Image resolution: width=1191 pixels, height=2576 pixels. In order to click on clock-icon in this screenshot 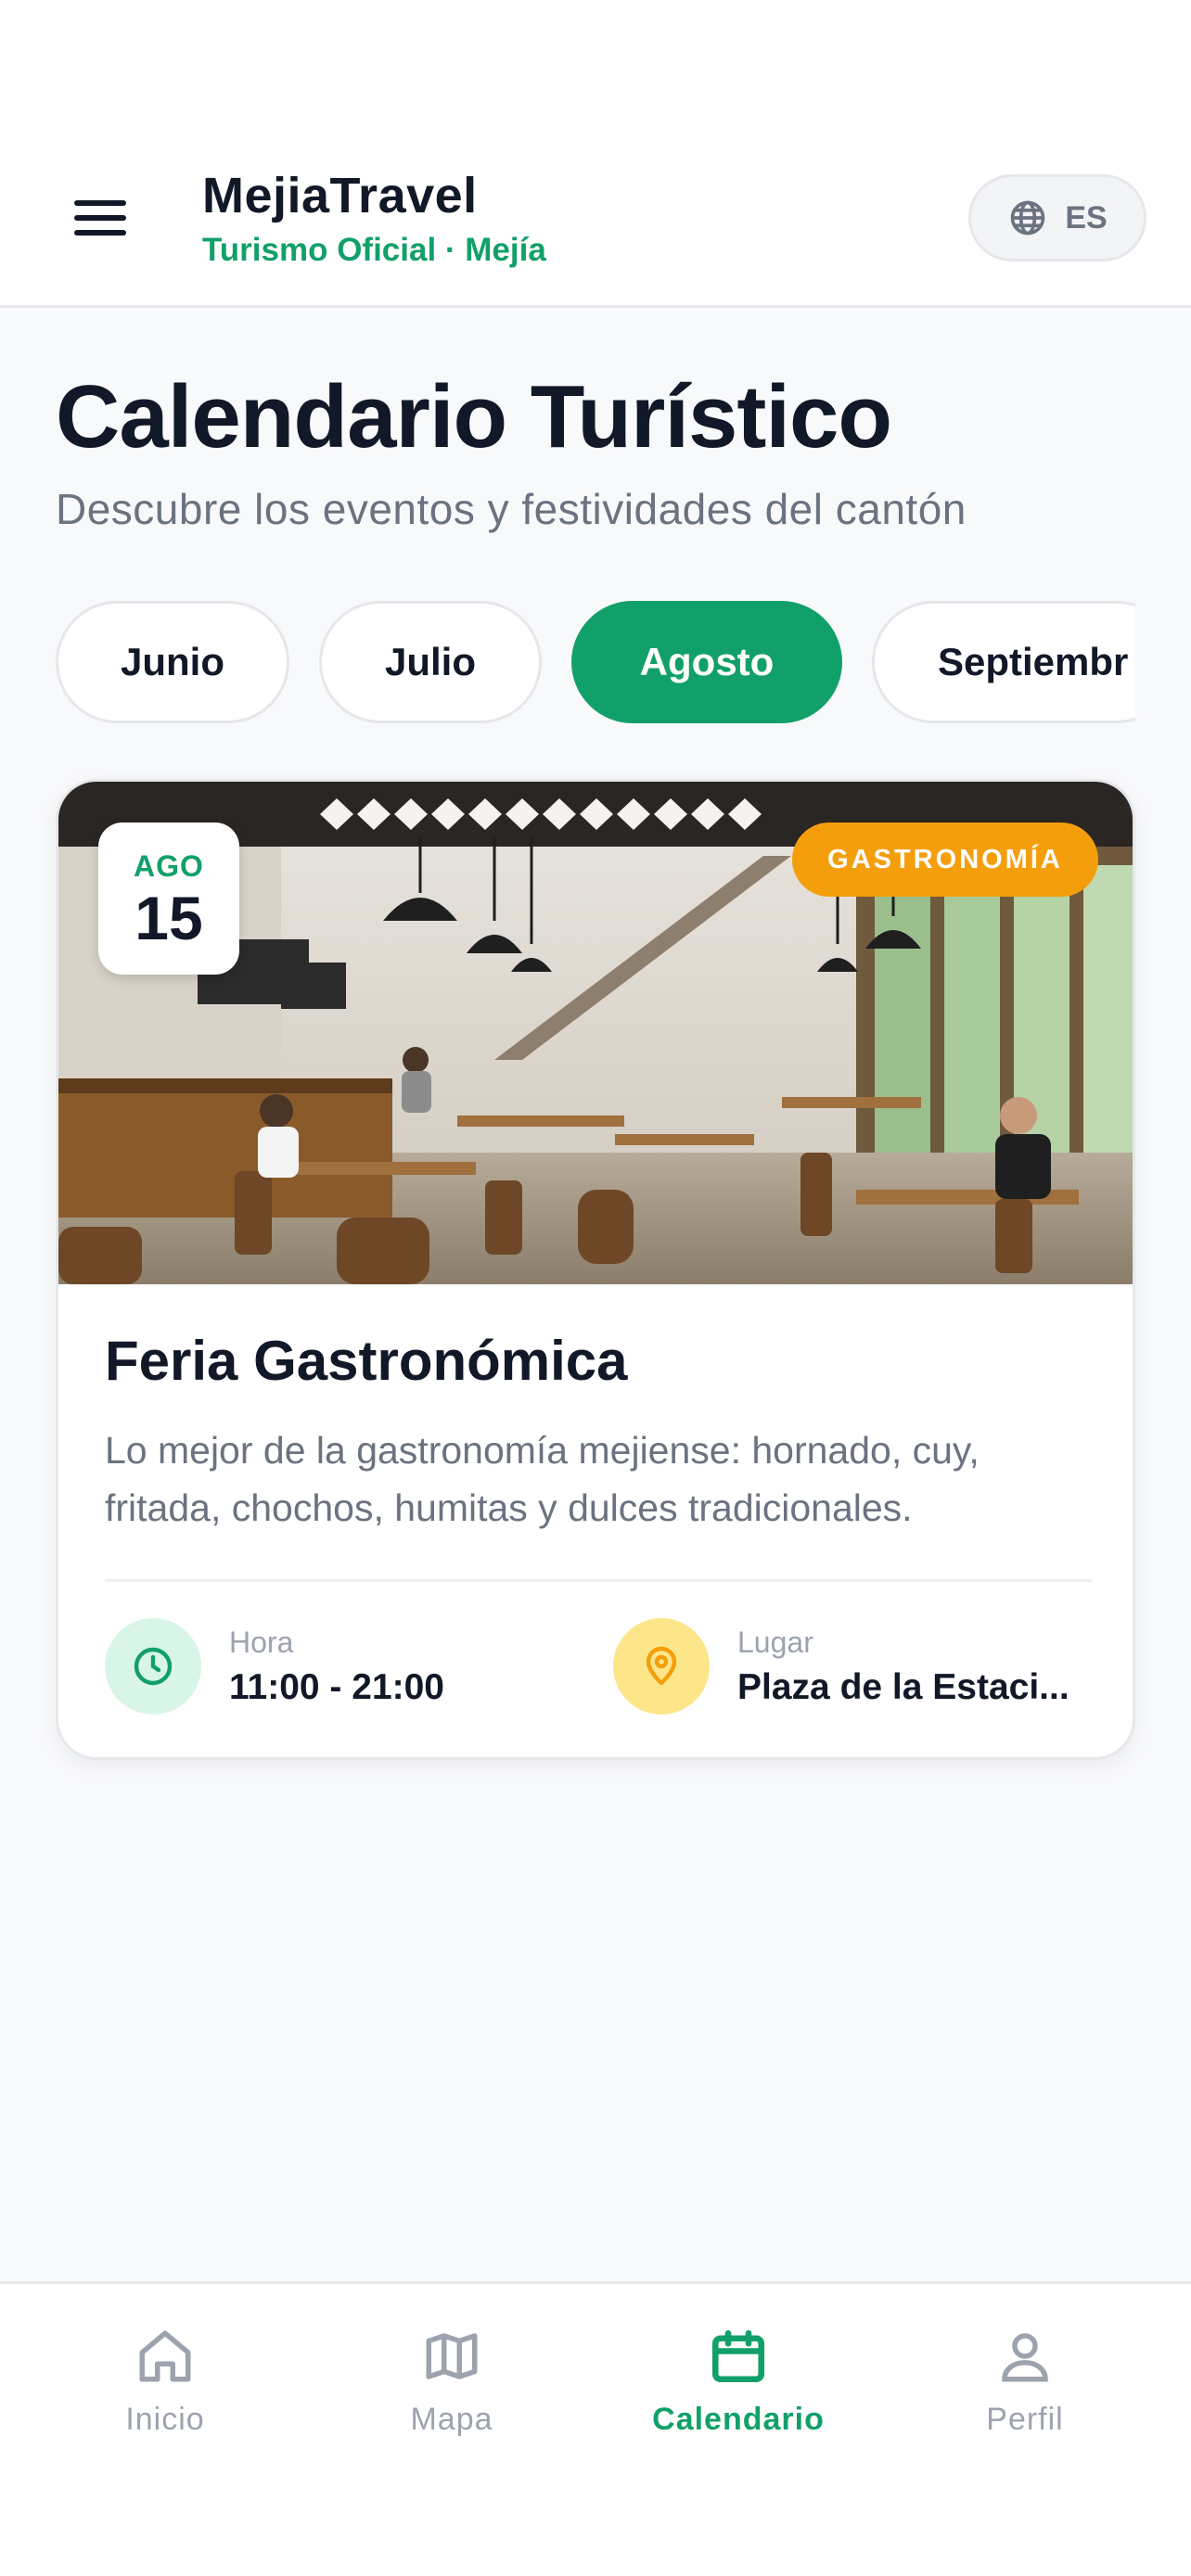, I will do `click(153, 1666)`.